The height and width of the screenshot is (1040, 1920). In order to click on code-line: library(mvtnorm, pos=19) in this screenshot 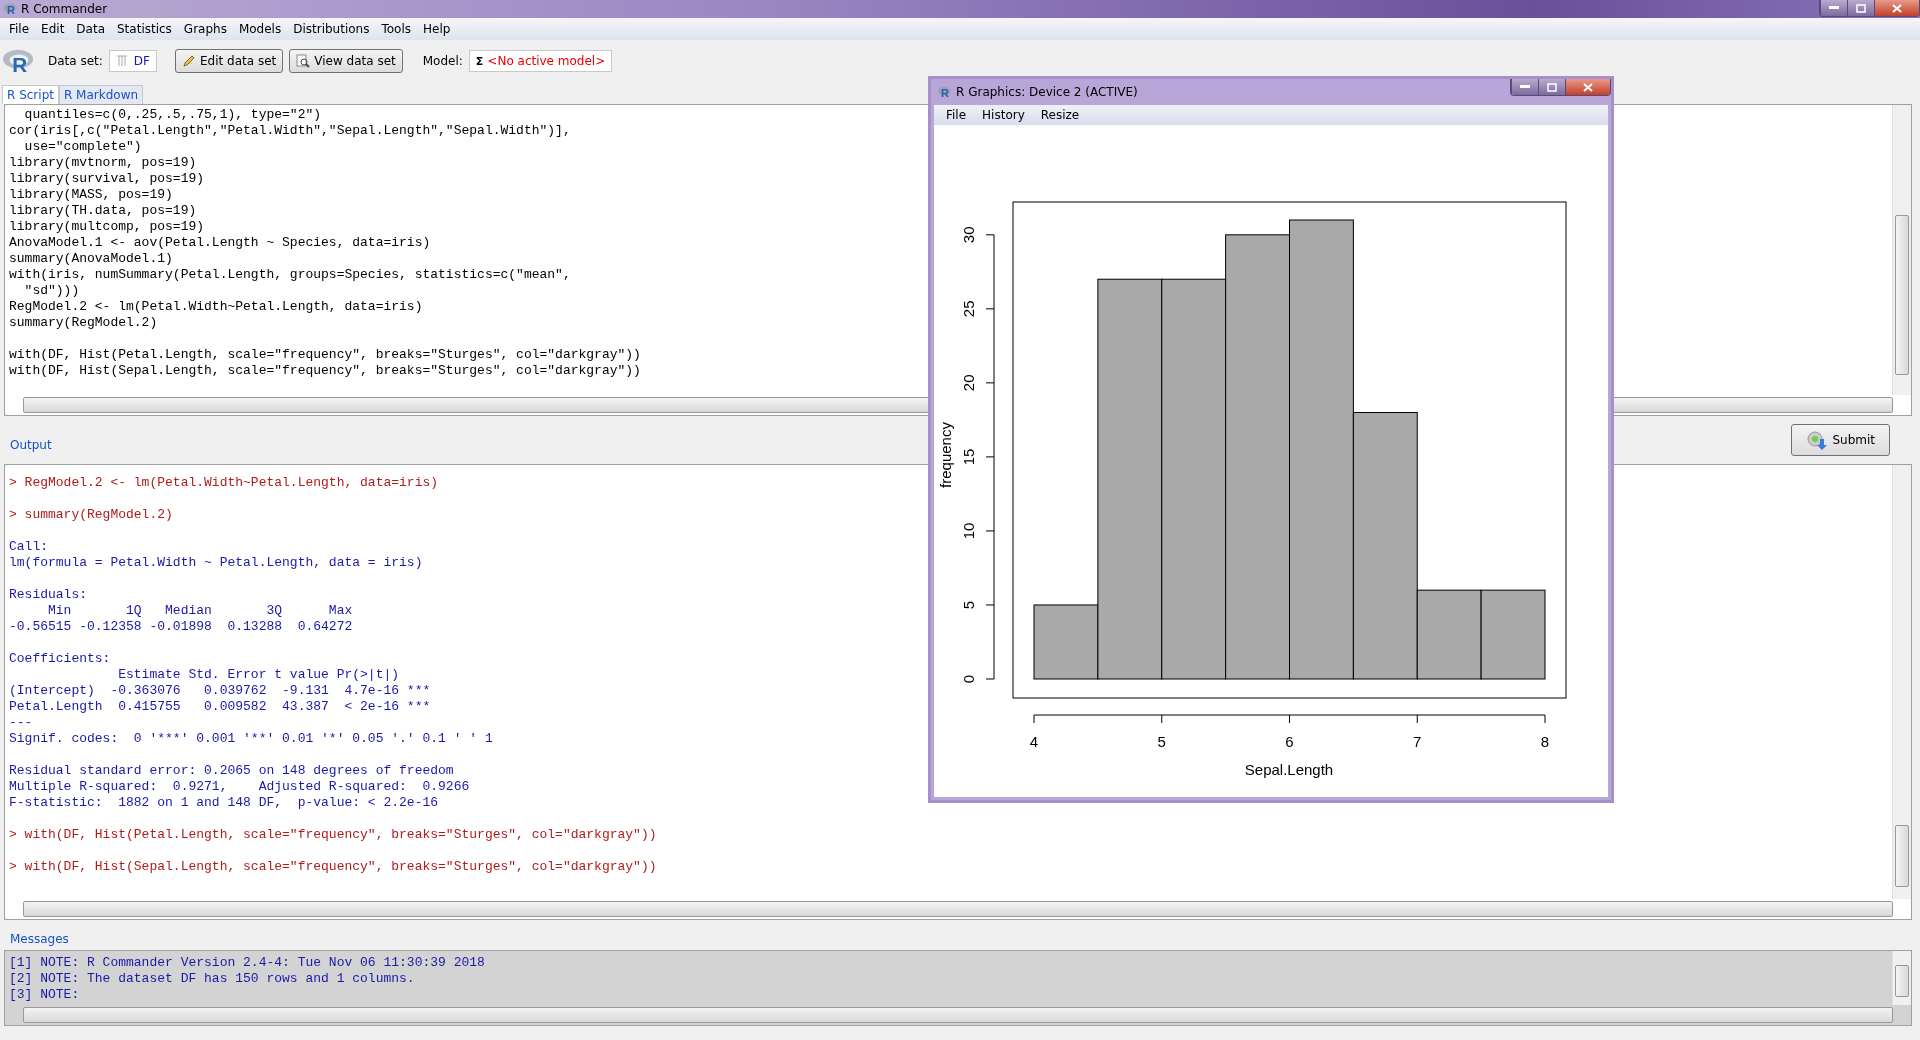, I will do `click(103, 163)`.